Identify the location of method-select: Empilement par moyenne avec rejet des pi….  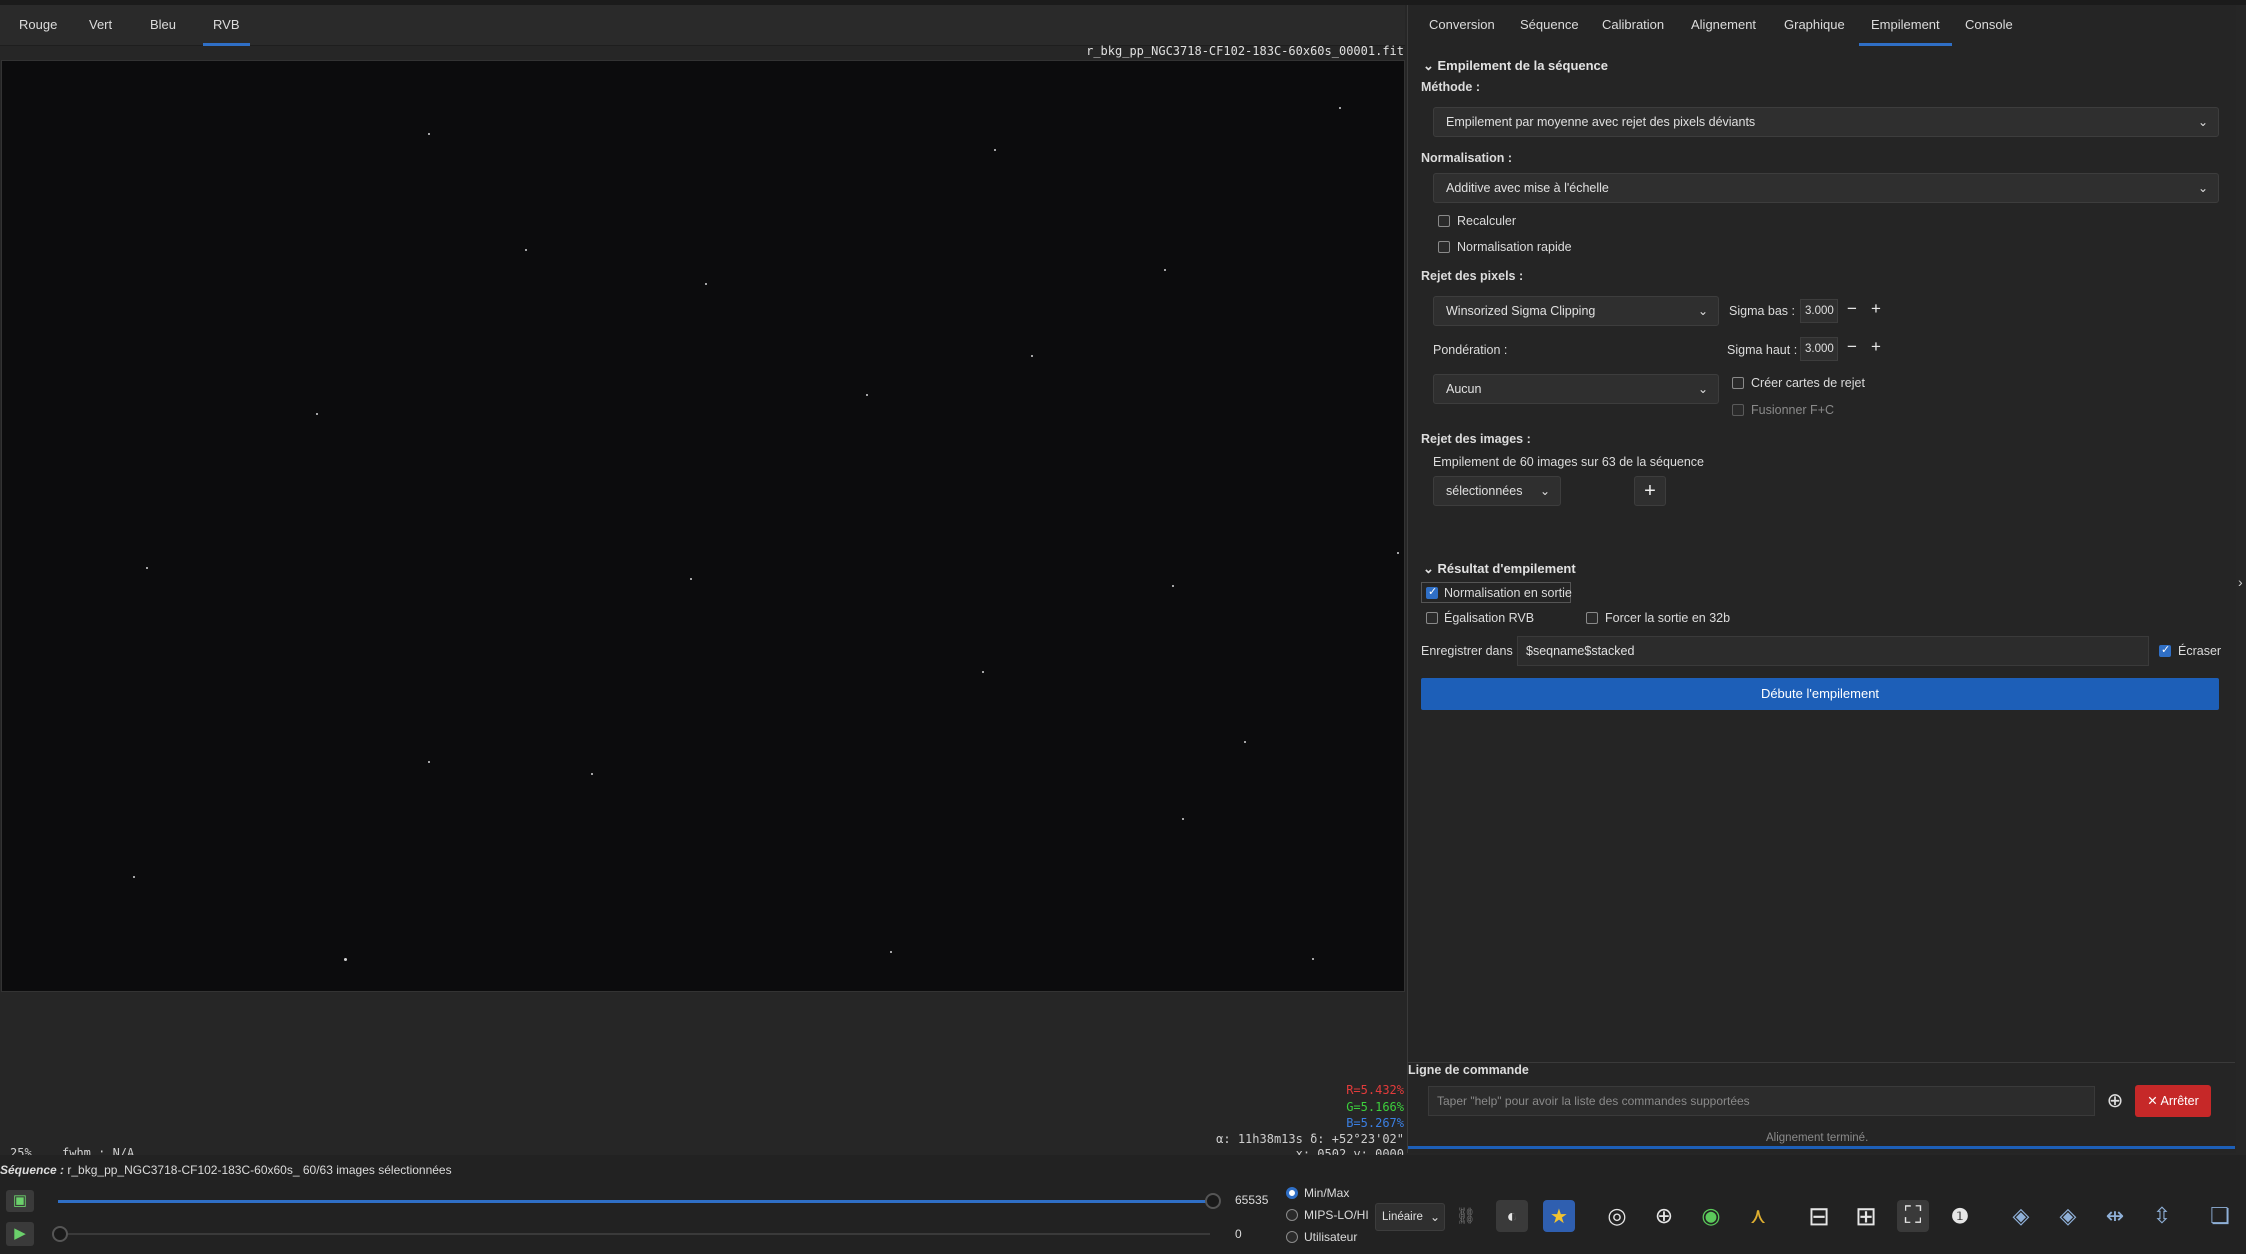
(1826, 122).